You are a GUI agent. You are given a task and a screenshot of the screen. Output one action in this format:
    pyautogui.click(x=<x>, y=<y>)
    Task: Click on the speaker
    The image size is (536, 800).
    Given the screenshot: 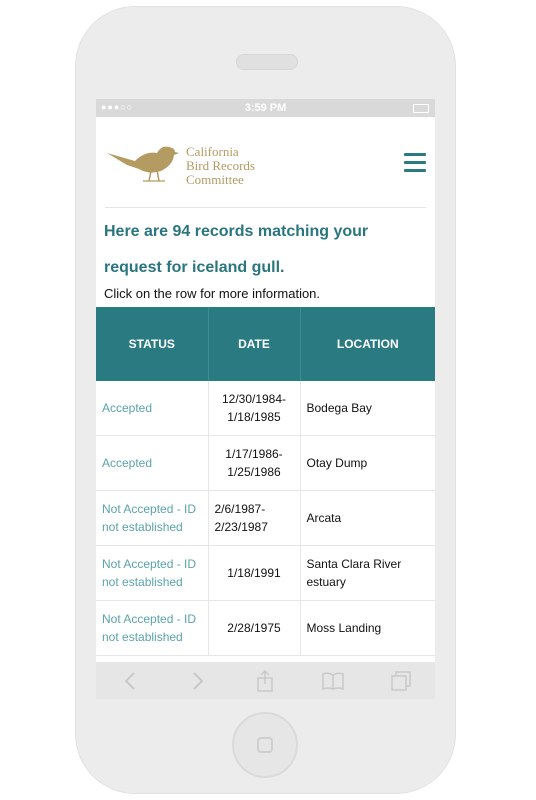 What is the action you would take?
    pyautogui.click(x=267, y=62)
    